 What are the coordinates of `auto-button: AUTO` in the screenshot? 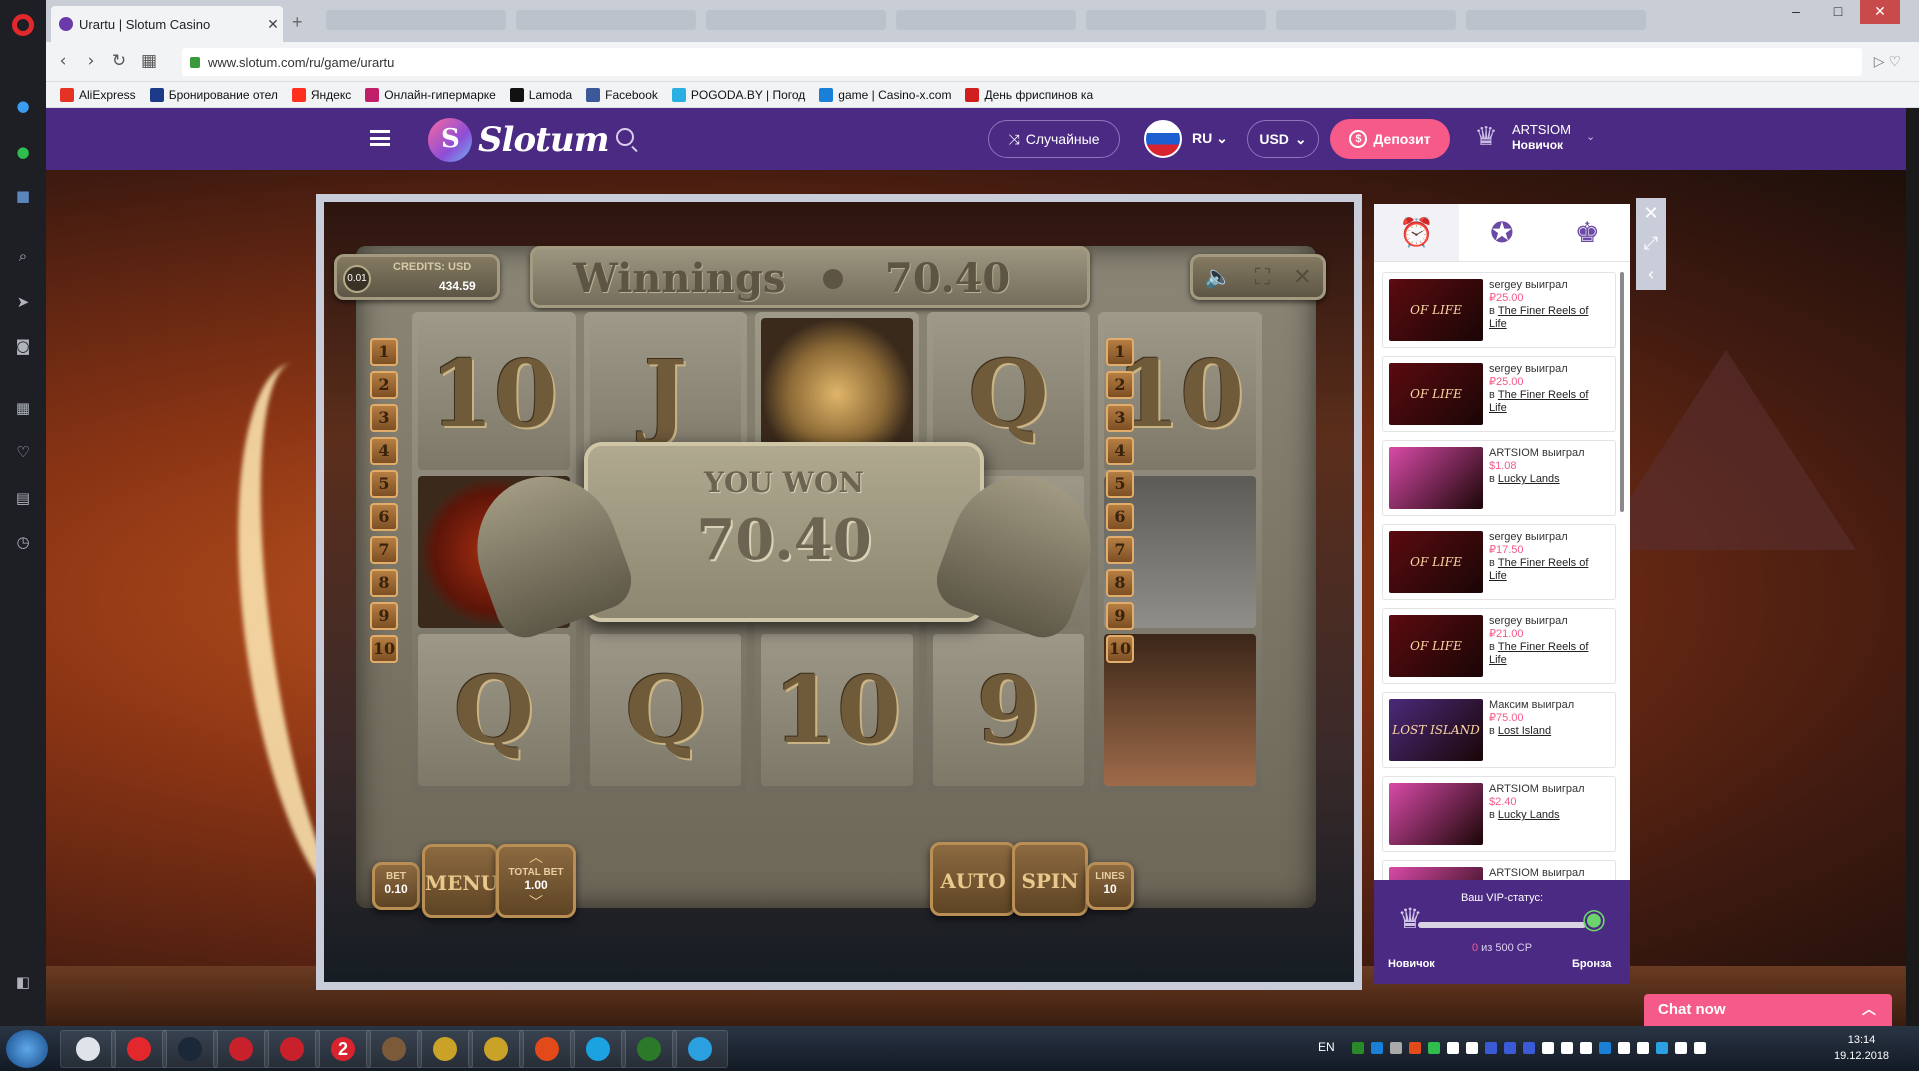 It's located at (973, 879).